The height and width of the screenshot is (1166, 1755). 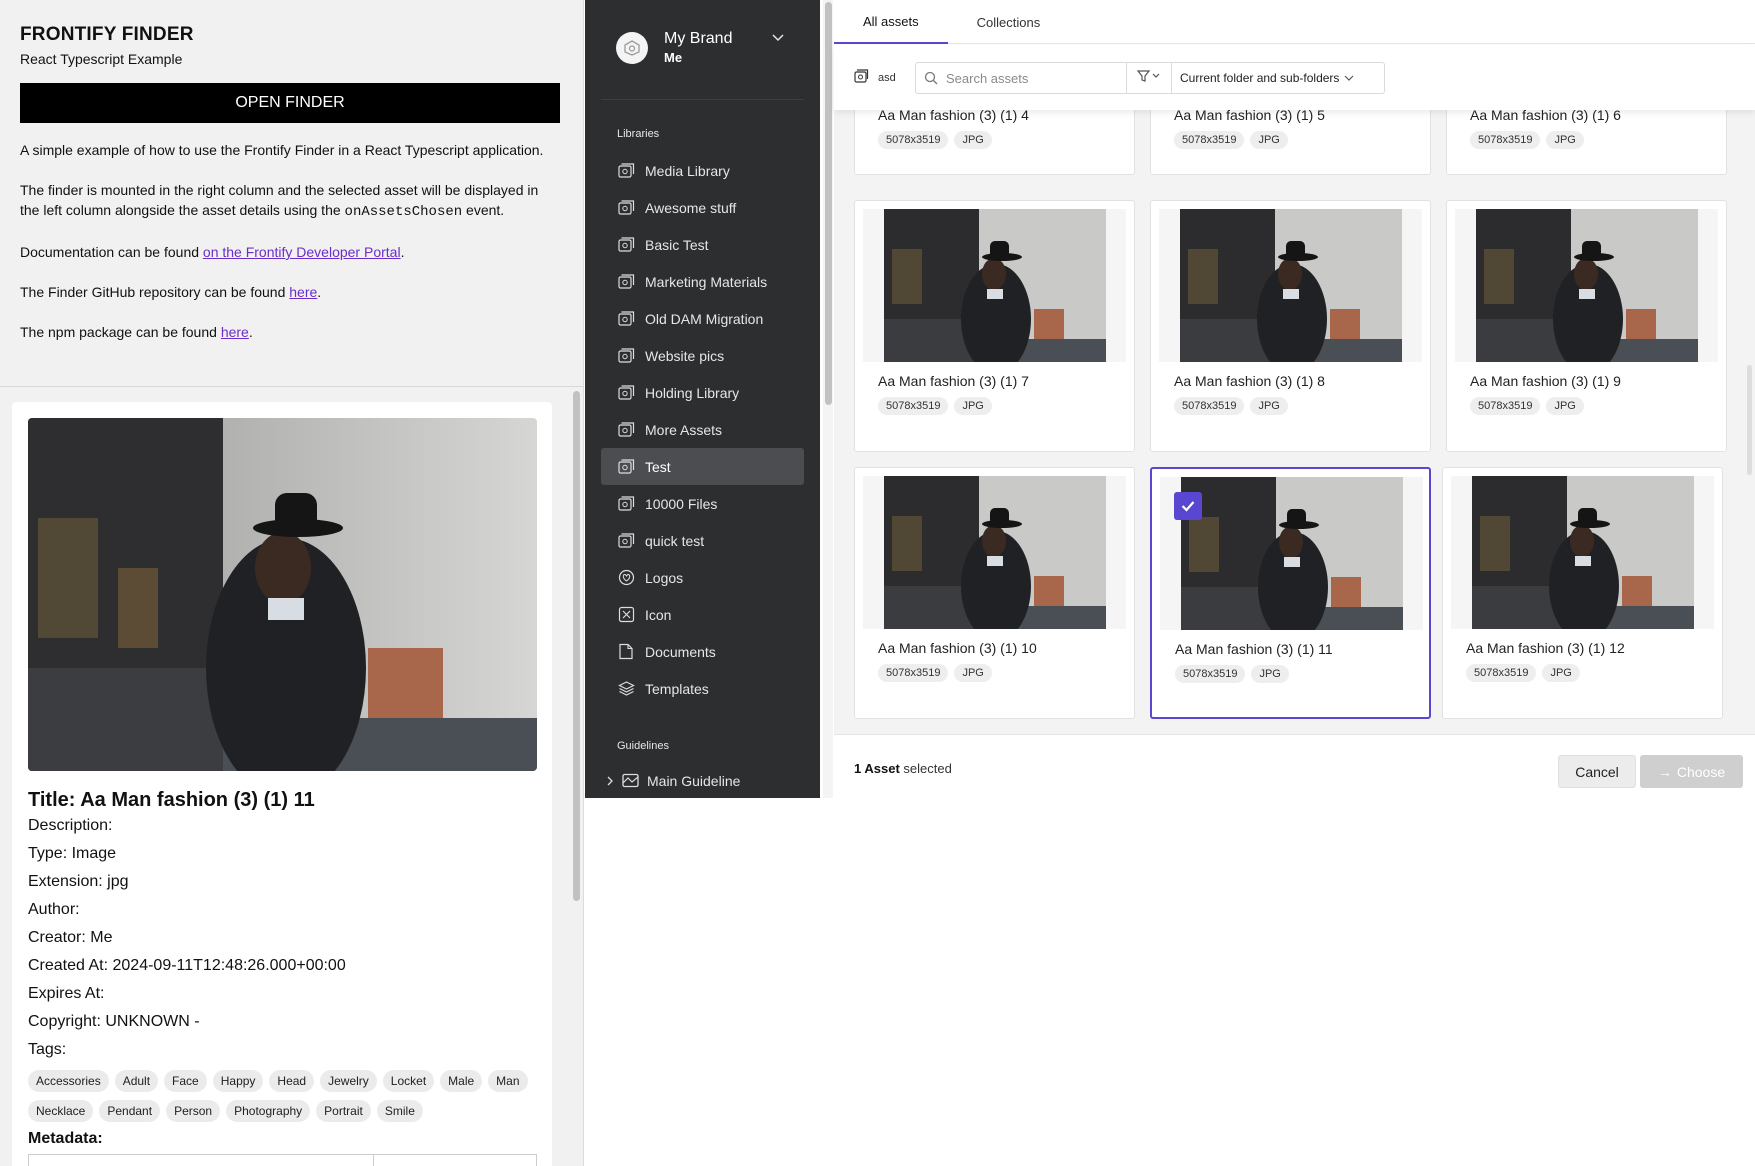 I want to click on arrow-right-icon: →, so click(x=1664, y=771).